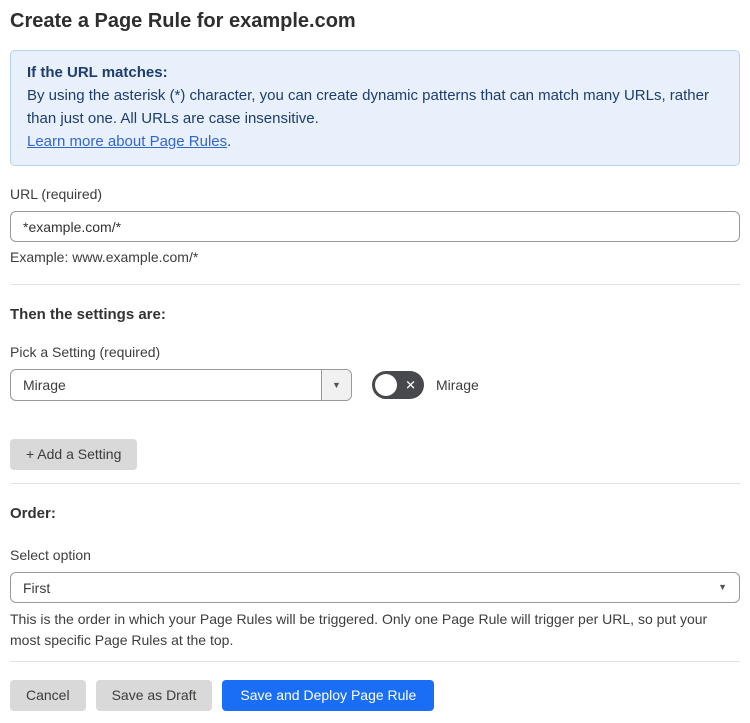  I want to click on page-title: Create a Page Rule for example.com, so click(183, 21).